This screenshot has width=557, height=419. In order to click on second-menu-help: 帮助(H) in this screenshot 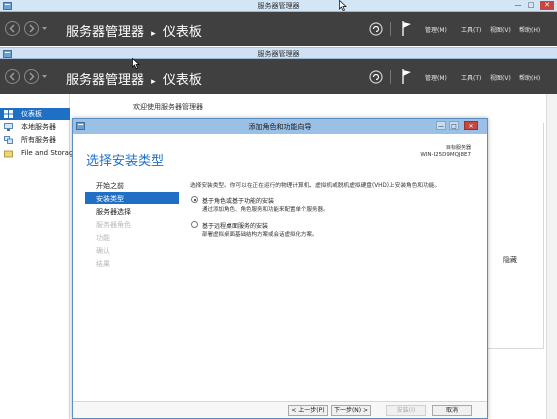, I will do `click(529, 77)`.